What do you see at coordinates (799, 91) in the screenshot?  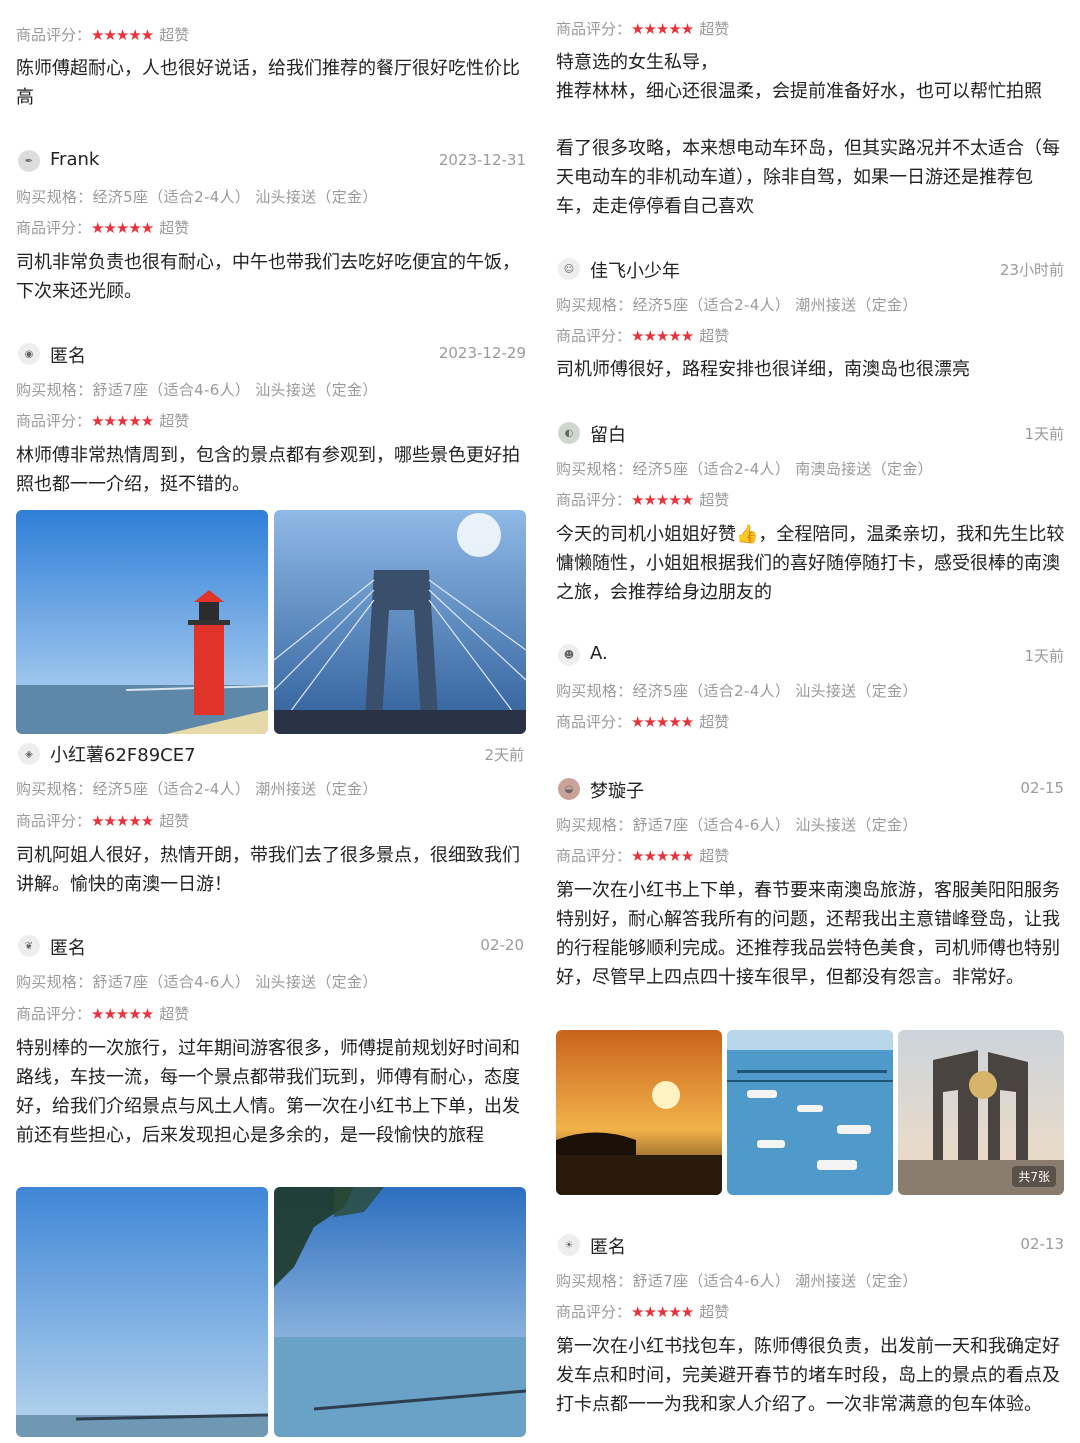 I see `review-text-line: 推荐林林，细心还很温柔，会提前准备好水，也可以帮忙拍照` at bounding box center [799, 91].